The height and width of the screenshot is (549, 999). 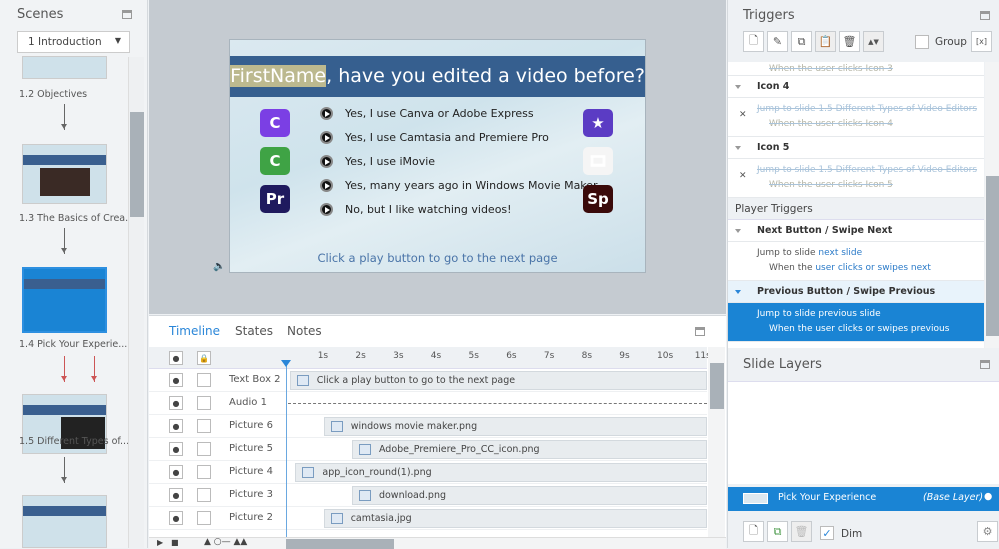 I want to click on new-trigger-icon: 🗋, so click(x=753, y=41).